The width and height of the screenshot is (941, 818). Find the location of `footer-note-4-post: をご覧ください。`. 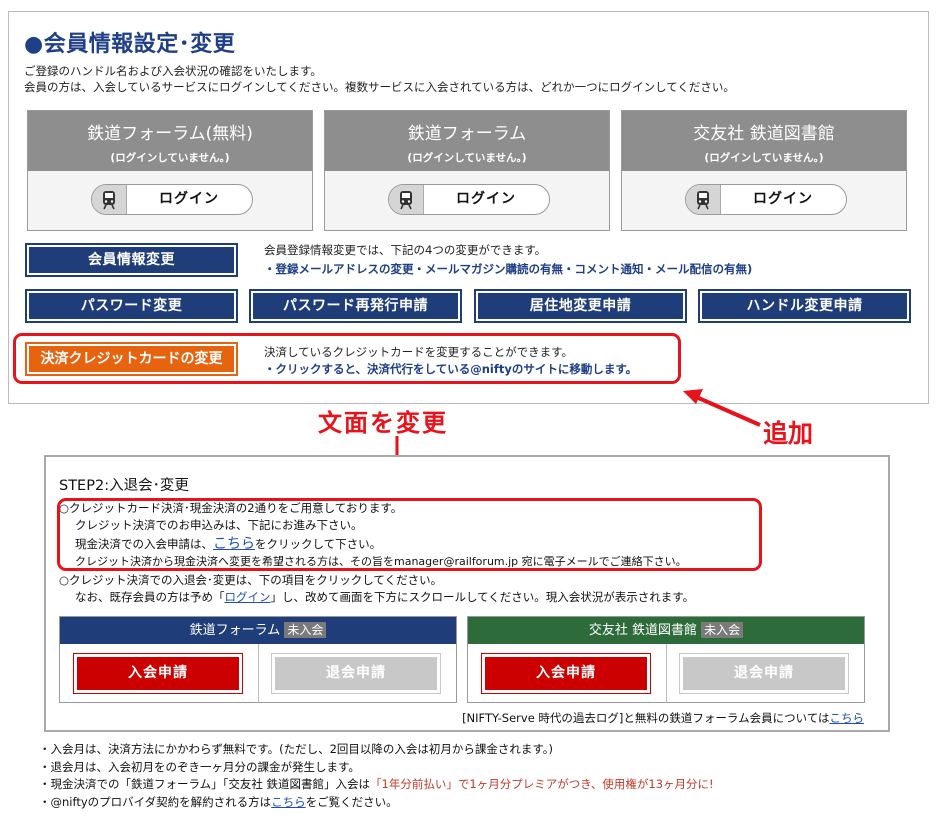

footer-note-4-post: をご覧ください。 is located at coordinates (351, 802).